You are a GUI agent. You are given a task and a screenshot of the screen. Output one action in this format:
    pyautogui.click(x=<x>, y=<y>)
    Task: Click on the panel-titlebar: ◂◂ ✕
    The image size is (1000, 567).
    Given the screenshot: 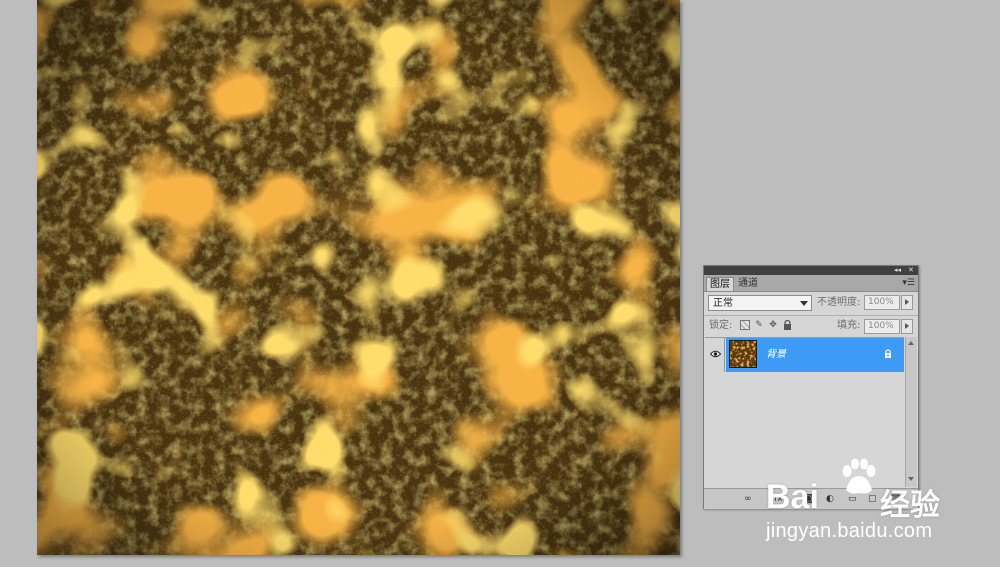 What is the action you would take?
    pyautogui.click(x=811, y=270)
    